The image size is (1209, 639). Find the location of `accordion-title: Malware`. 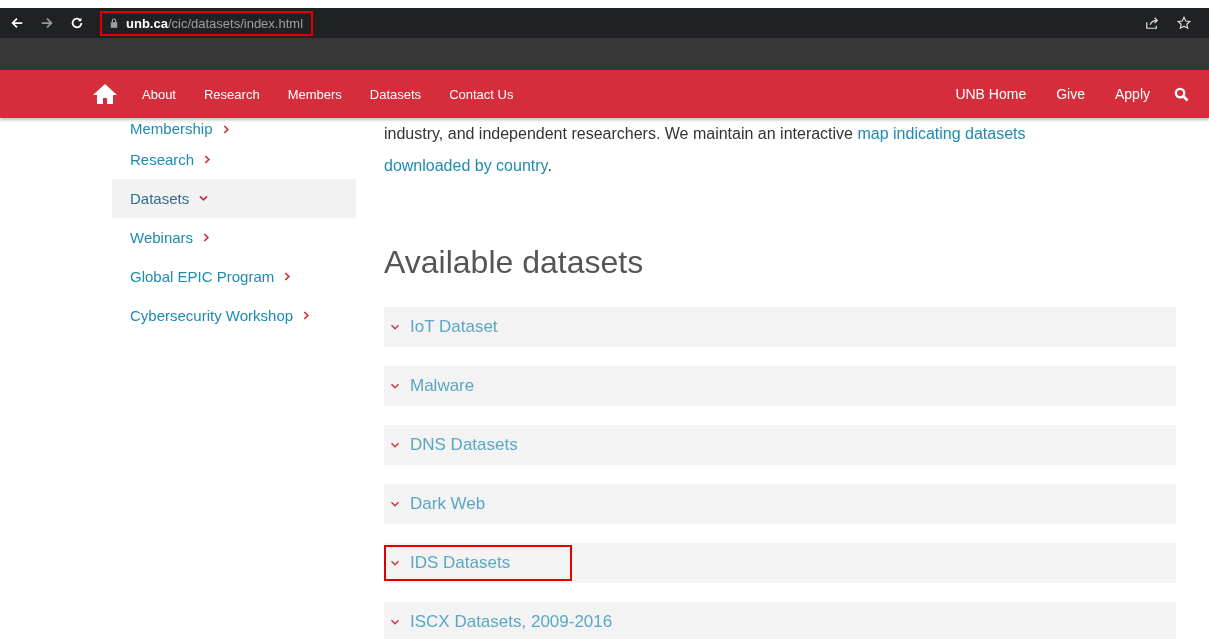

accordion-title: Malware is located at coordinates (442, 386).